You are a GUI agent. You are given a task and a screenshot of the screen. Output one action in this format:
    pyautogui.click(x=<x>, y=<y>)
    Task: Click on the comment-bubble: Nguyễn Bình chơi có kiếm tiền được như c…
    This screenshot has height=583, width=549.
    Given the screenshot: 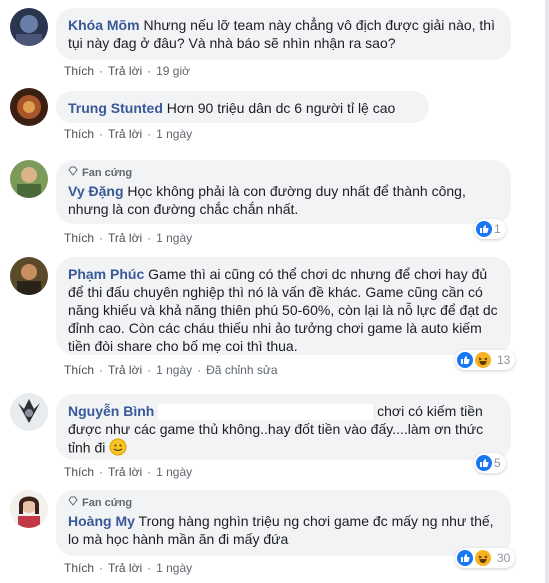 What is the action you would take?
    pyautogui.click(x=283, y=427)
    